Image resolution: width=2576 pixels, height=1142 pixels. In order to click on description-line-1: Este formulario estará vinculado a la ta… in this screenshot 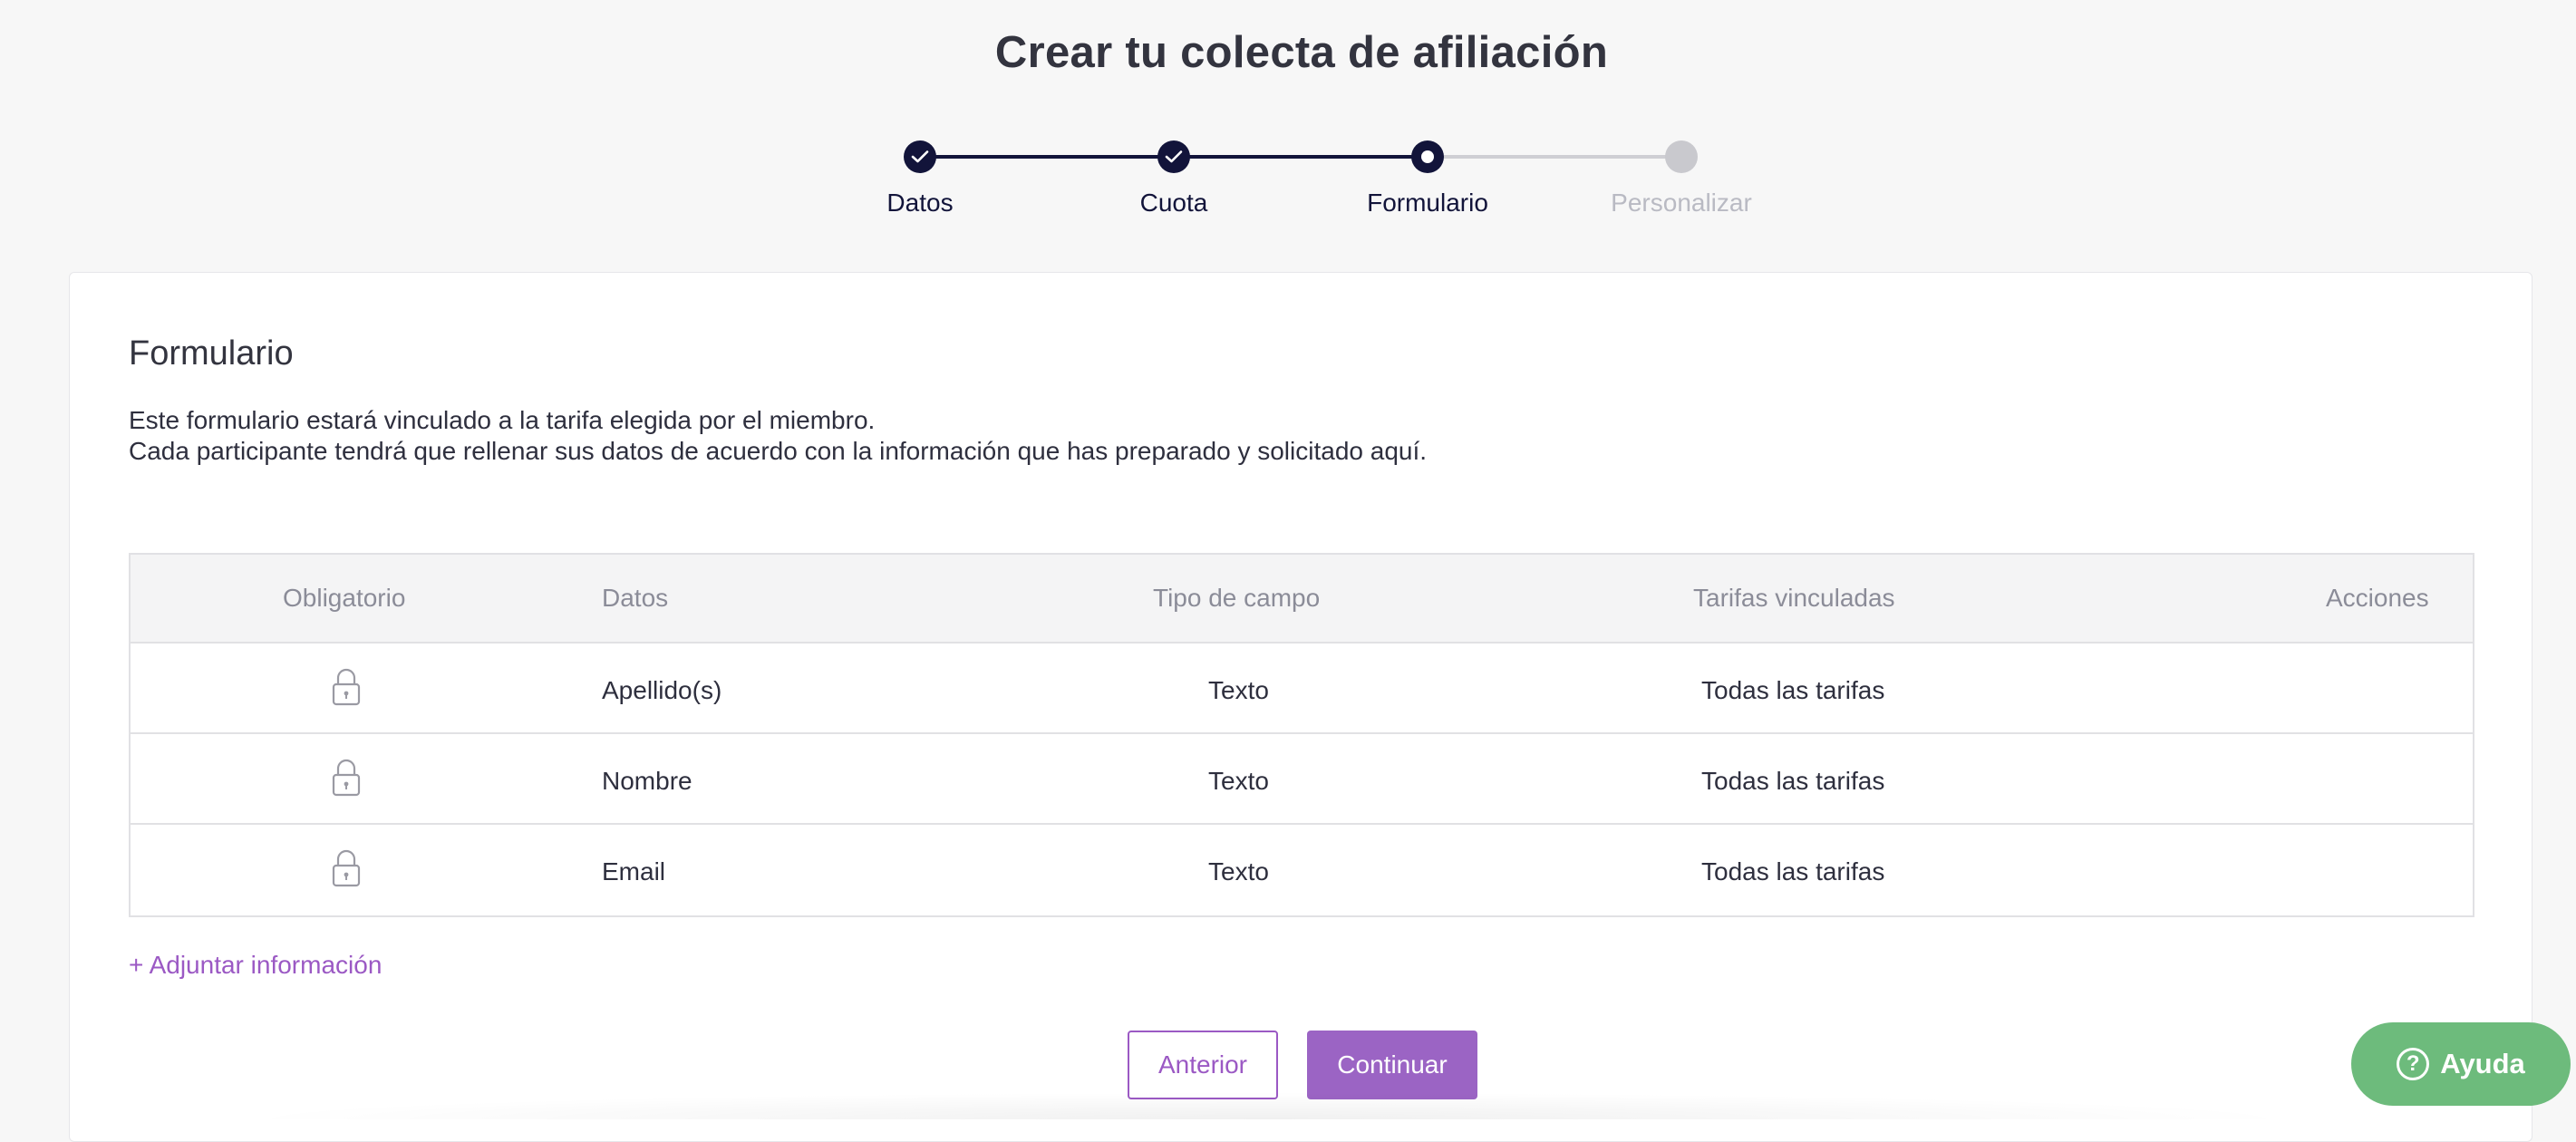, I will do `click(502, 420)`.